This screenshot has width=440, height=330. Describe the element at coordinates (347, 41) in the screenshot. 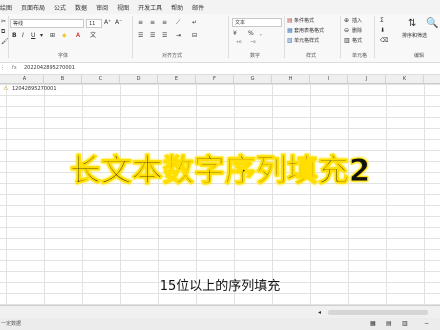

I see `format-icon: ▥` at that location.